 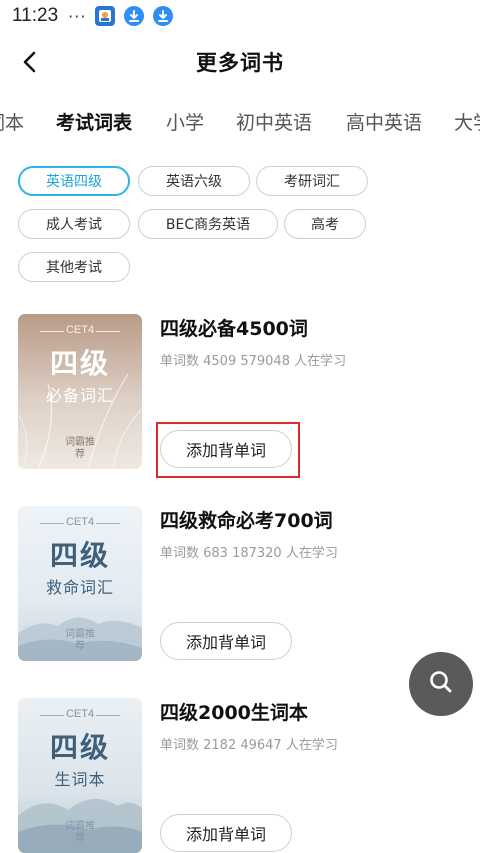 I want to click on book-meta: 单词数 4509 579048 人在学习, so click(x=253, y=361).